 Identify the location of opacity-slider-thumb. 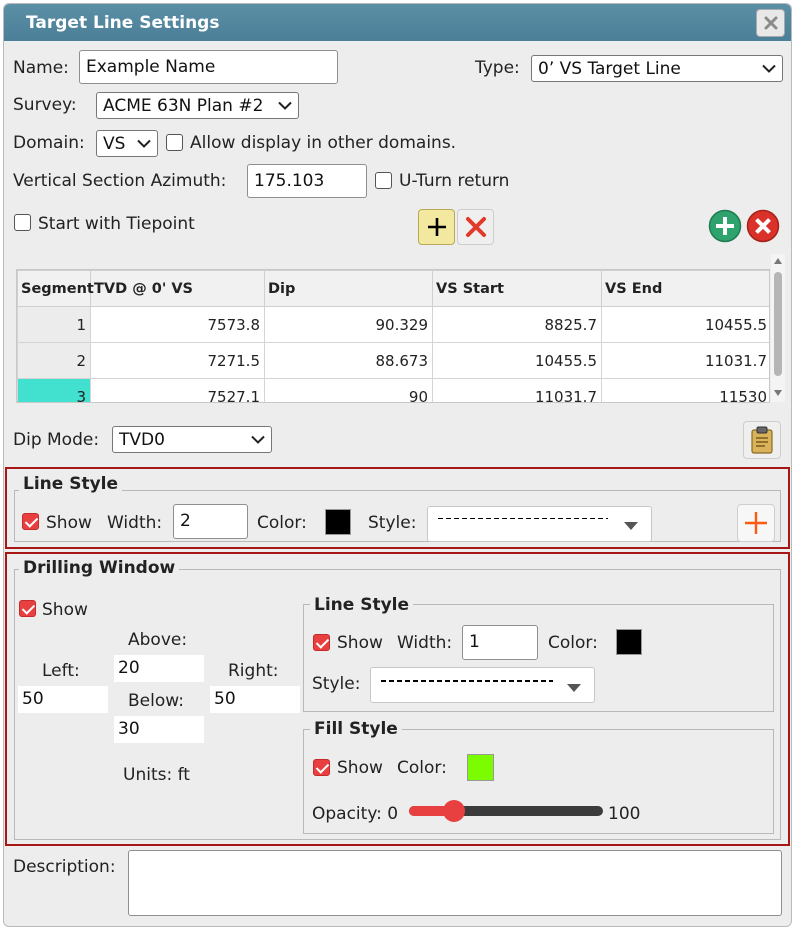
(454, 811).